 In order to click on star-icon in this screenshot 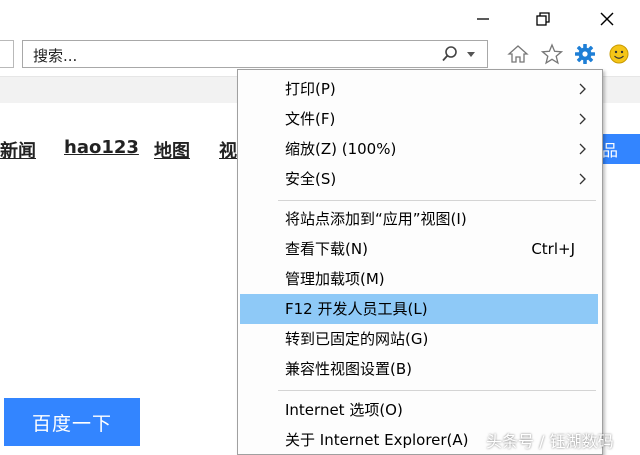, I will do `click(552, 54)`.